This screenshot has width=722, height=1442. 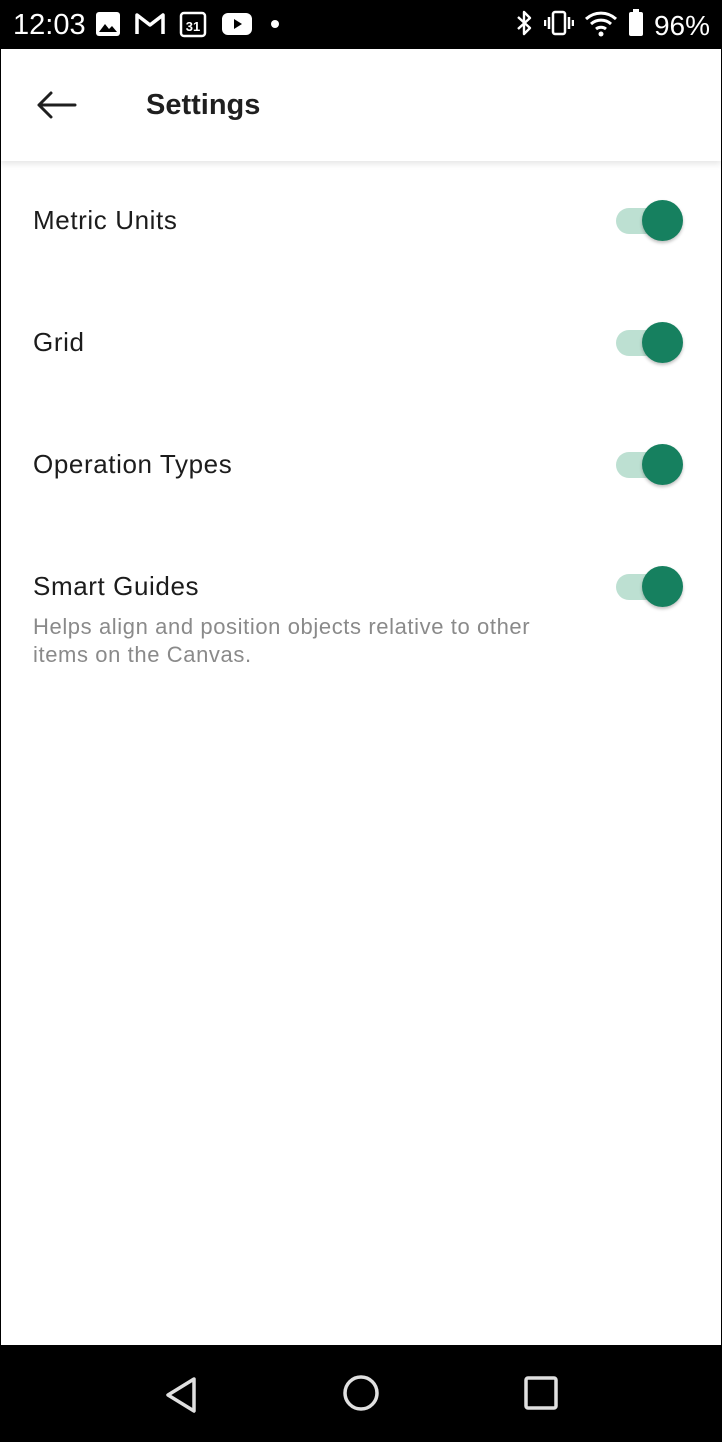 I want to click on status-time: 12:03, so click(x=49, y=25).